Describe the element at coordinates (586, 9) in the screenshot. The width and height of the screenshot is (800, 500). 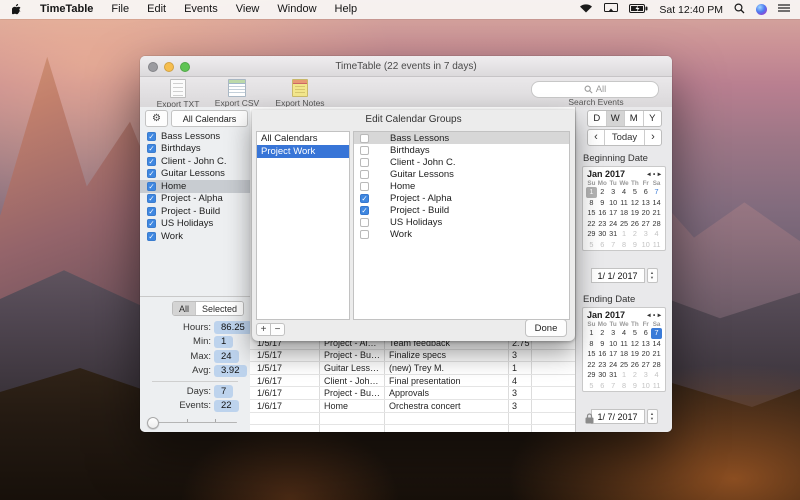
I see `wifi-icon` at that location.